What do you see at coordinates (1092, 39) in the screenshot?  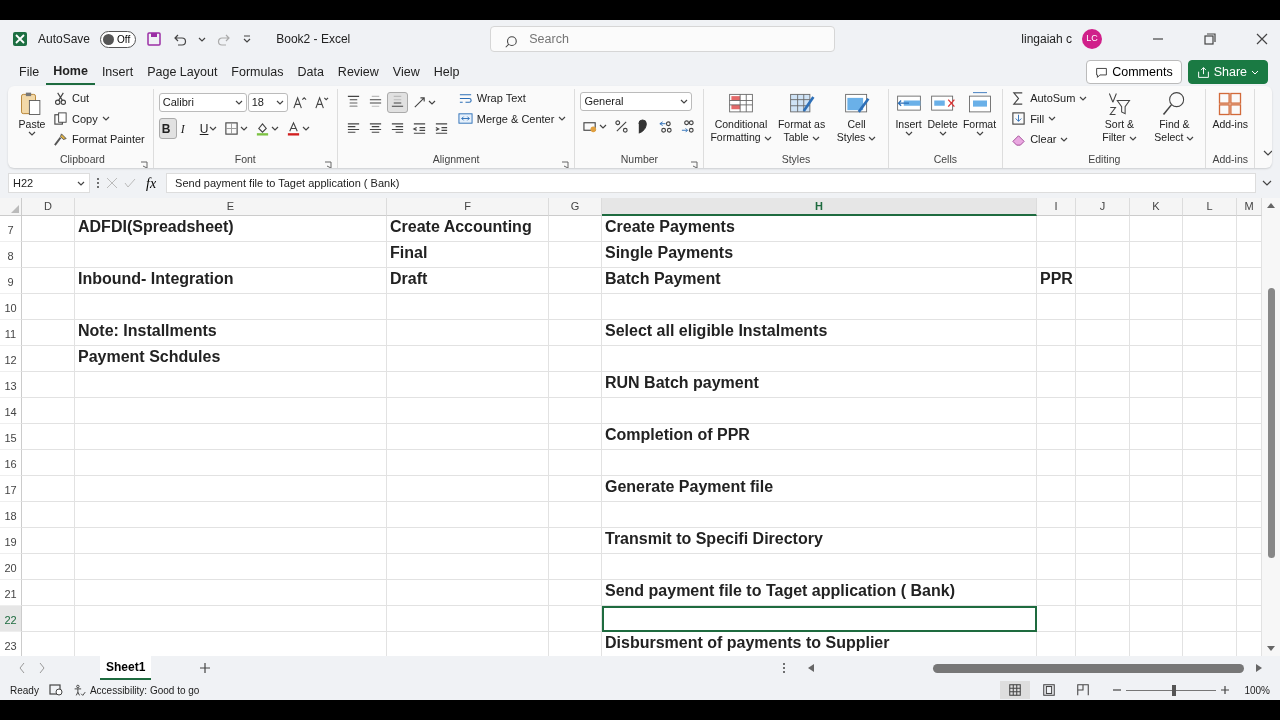 I see `account-avatar: LC` at bounding box center [1092, 39].